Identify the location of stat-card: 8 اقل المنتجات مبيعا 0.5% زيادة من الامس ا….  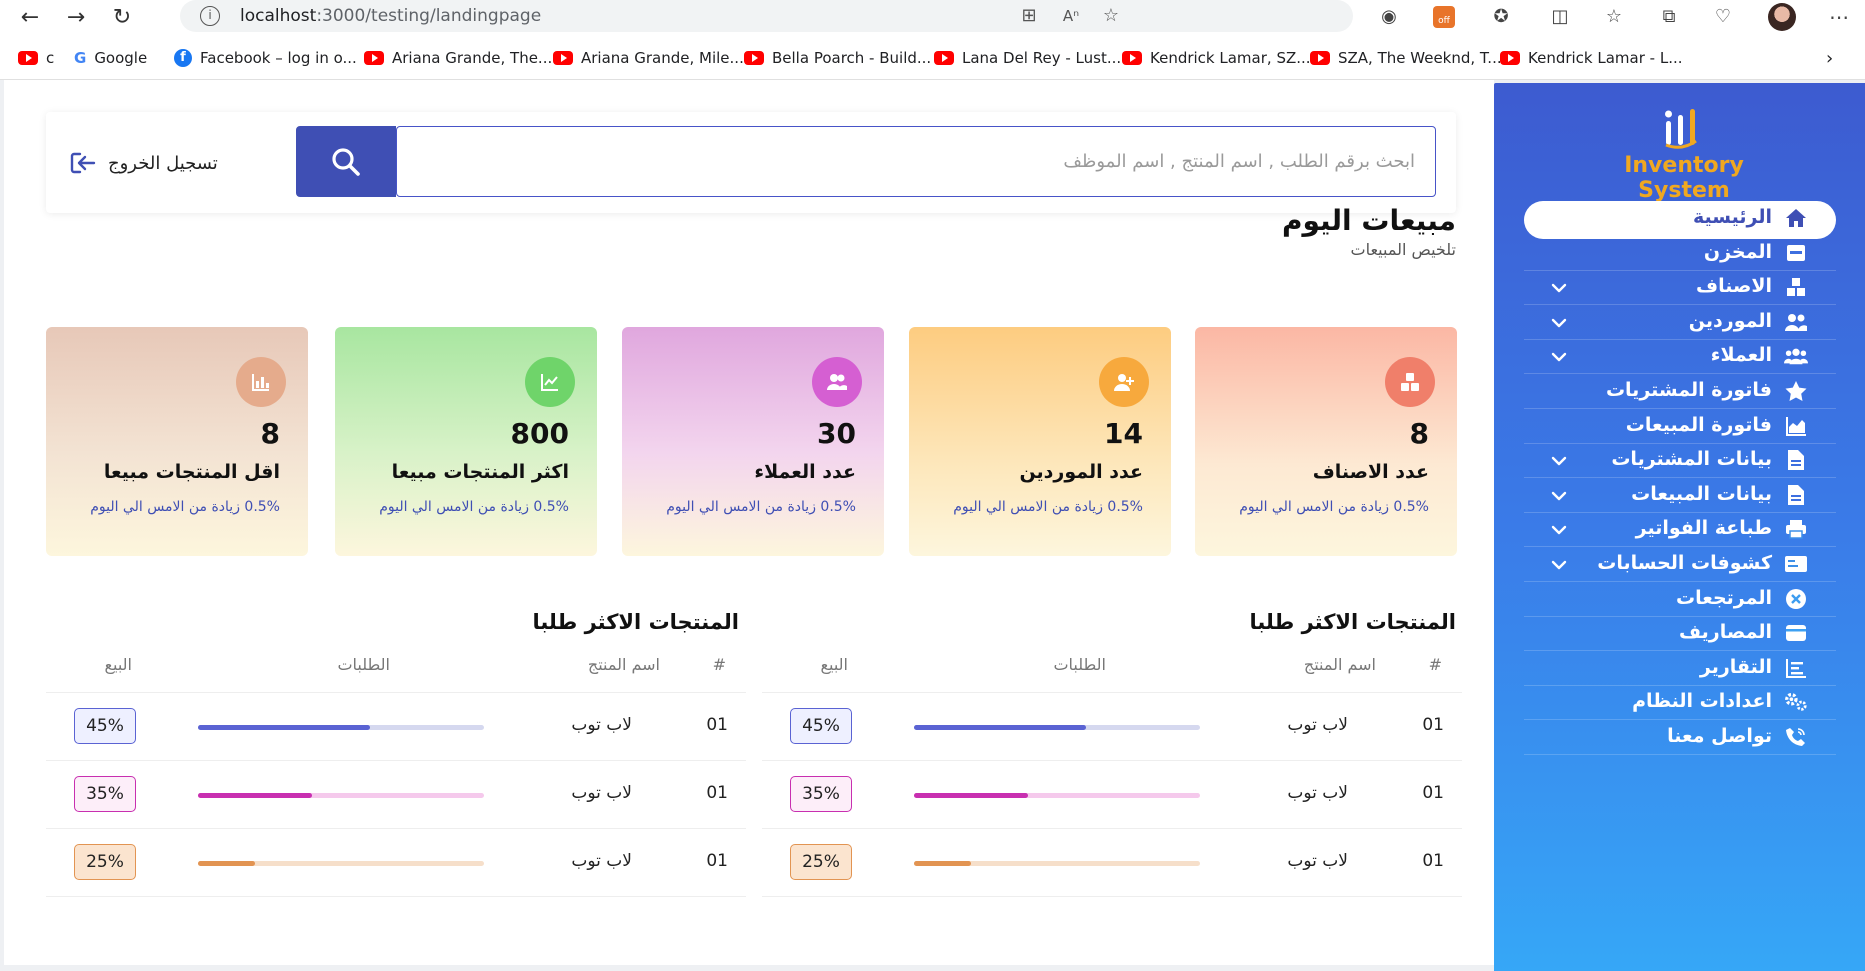
(177, 441).